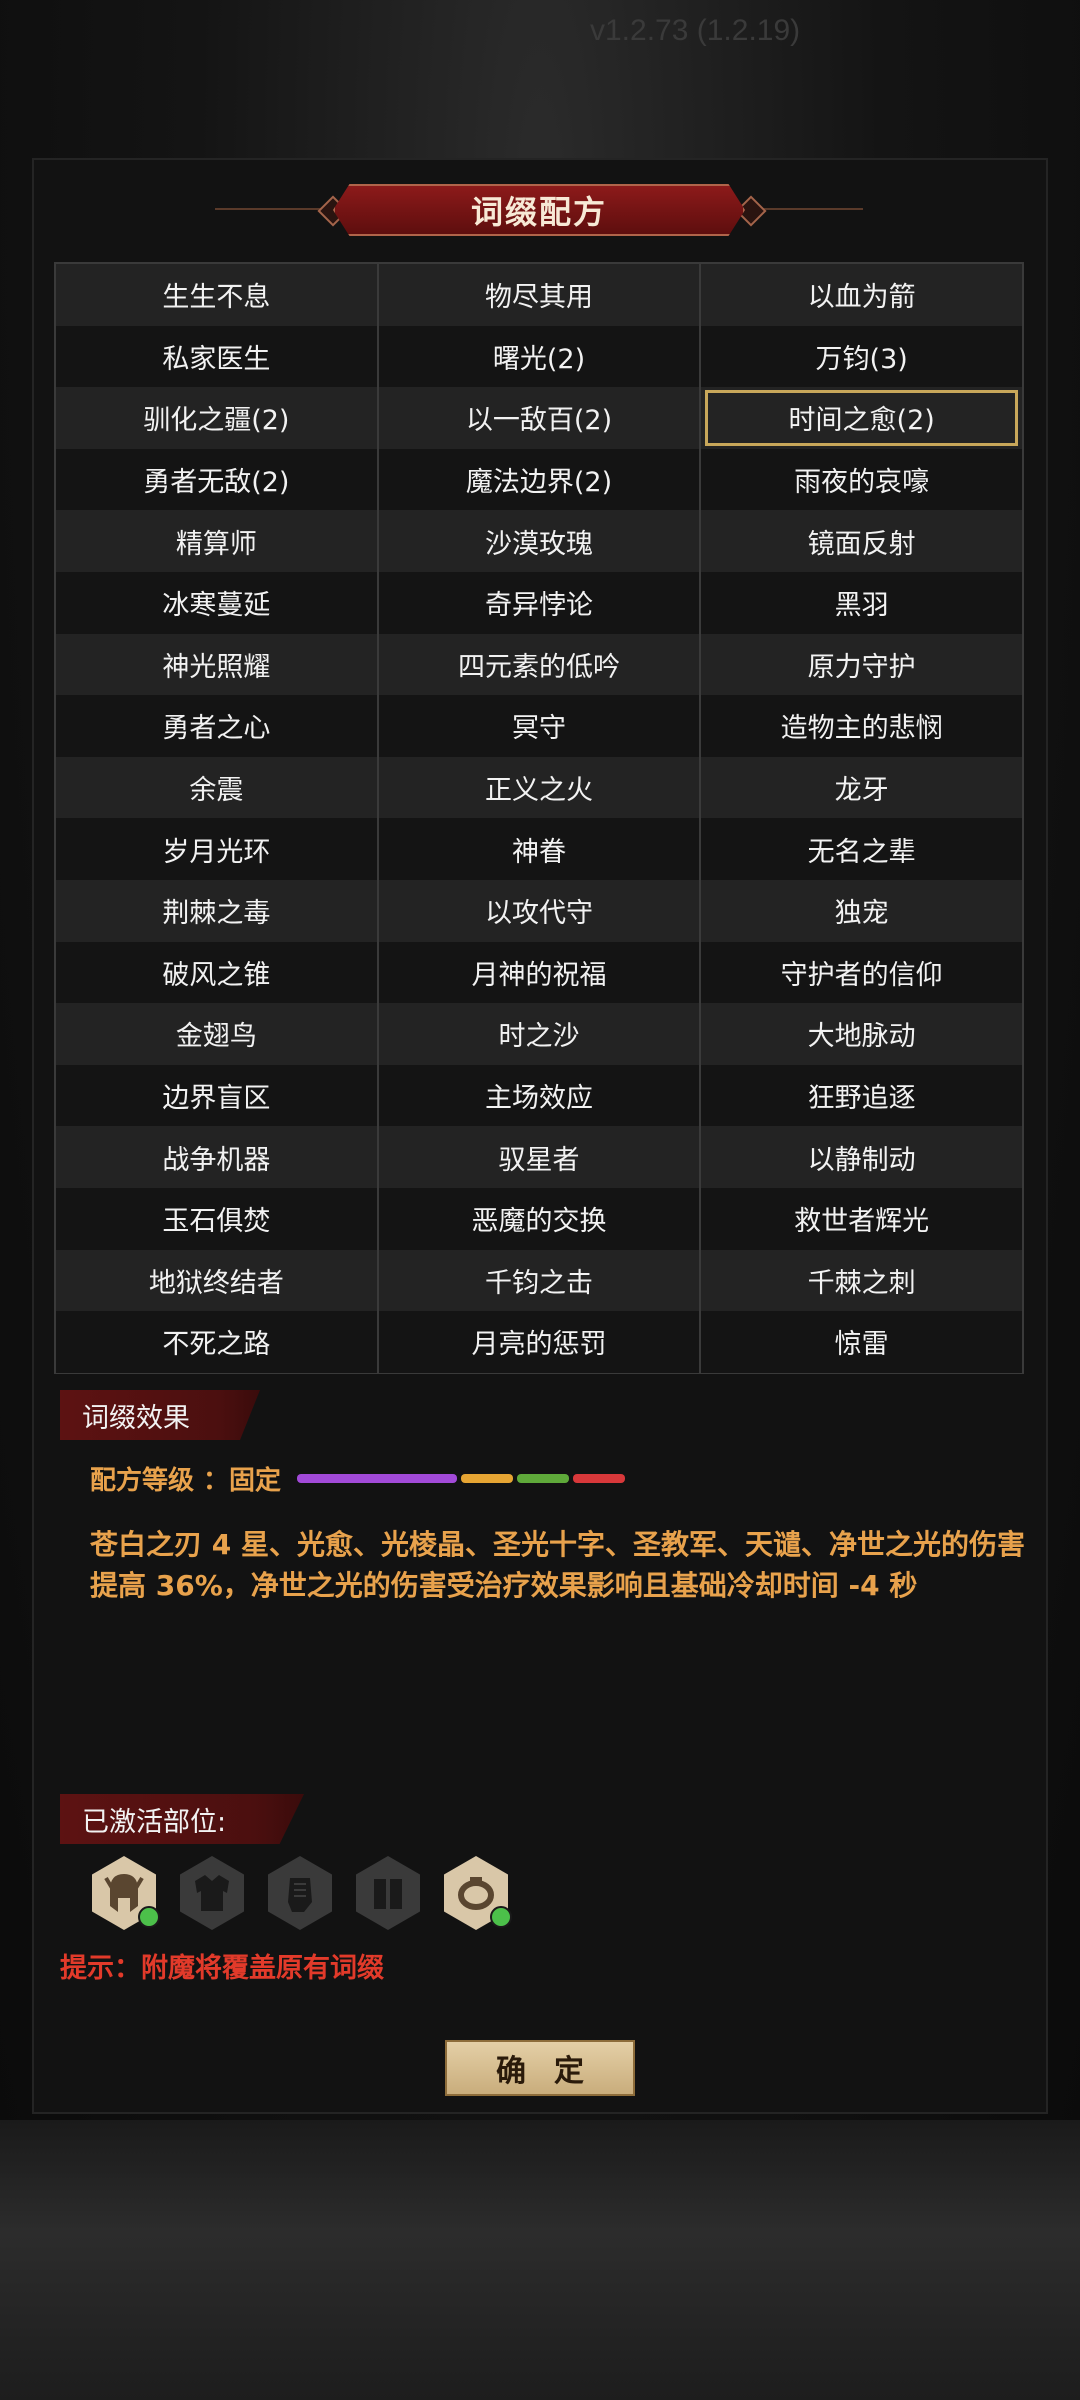 This screenshot has width=1080, height=2400. I want to click on recipe-grade: 配方等级 ：固定, so click(358, 1478).